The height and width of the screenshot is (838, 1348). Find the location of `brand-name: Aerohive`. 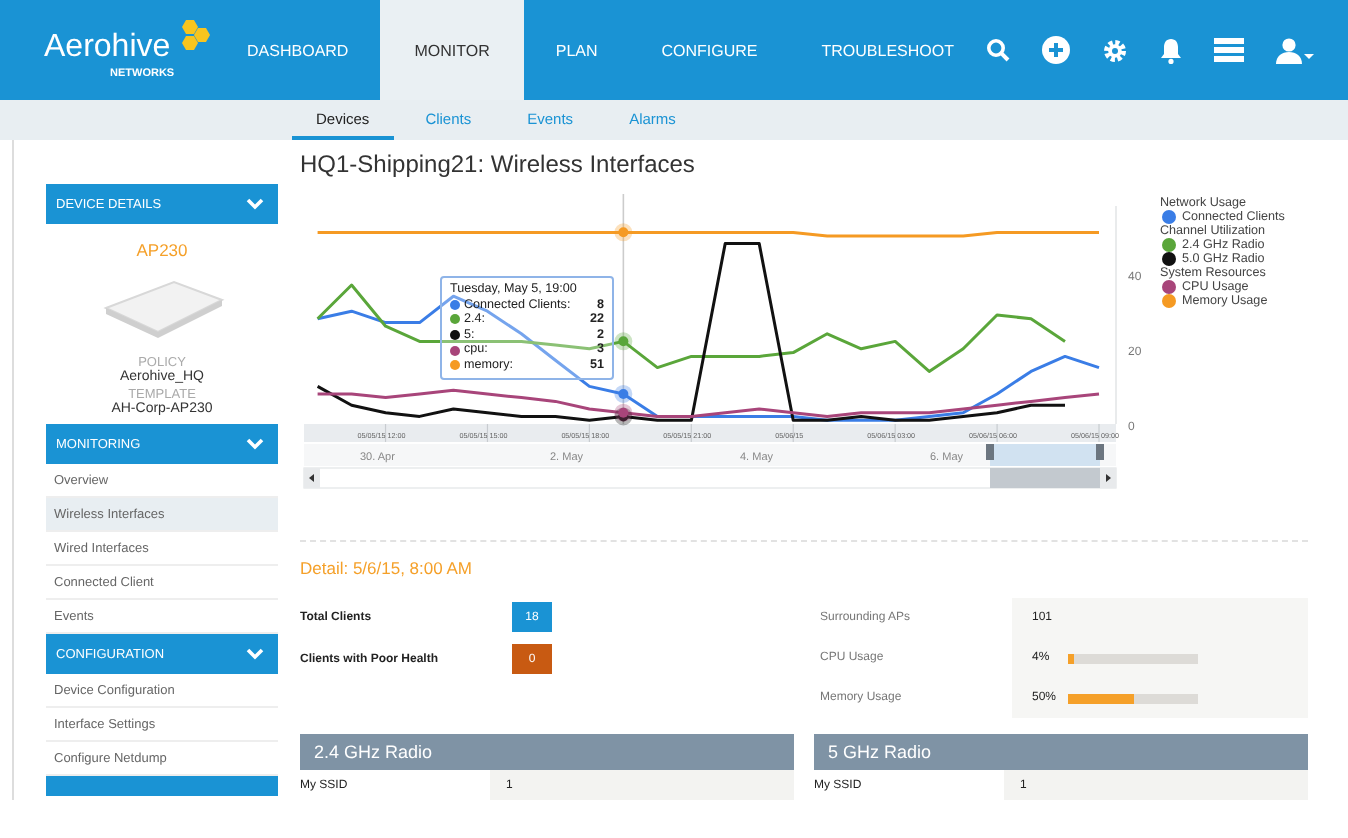

brand-name: Aerohive is located at coordinates (107, 47).